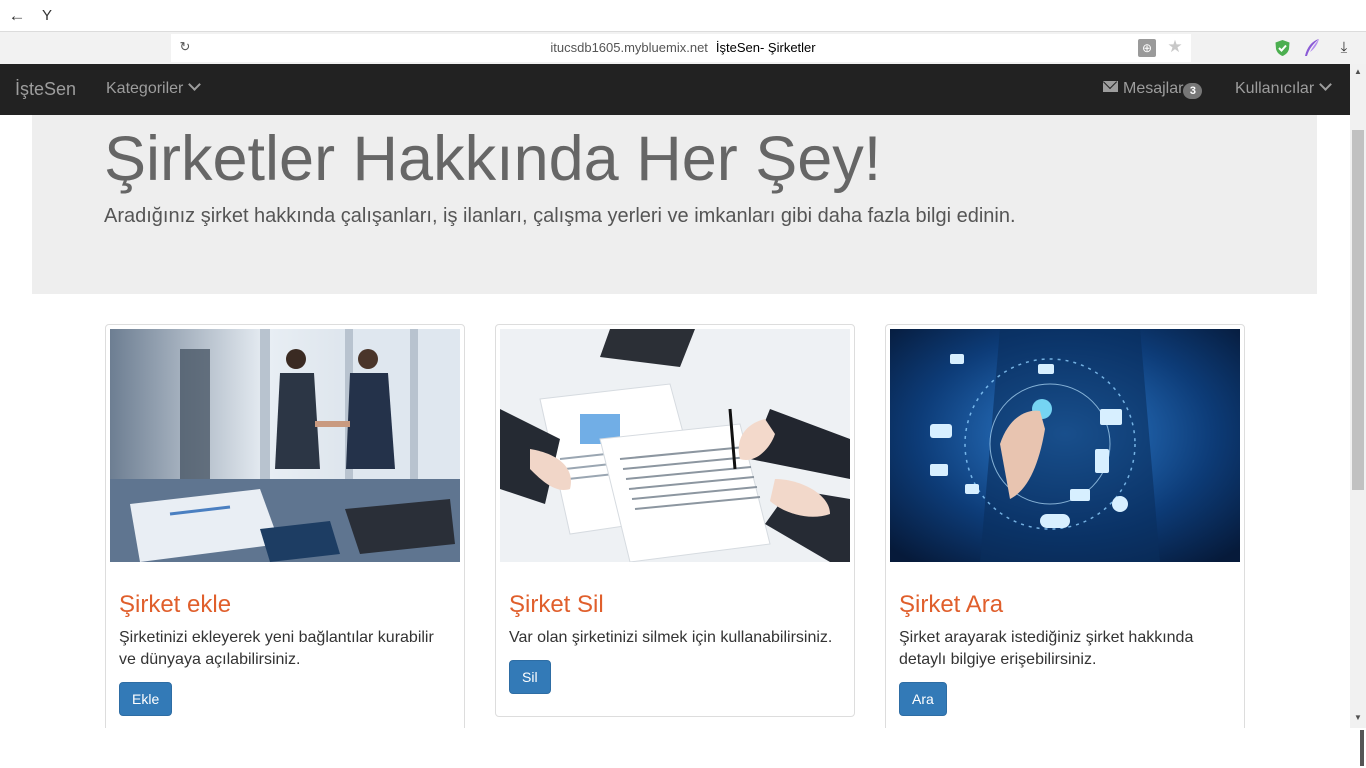  Describe the element at coordinates (175, 604) in the screenshot. I see `card-title: Şirket ekle` at that location.